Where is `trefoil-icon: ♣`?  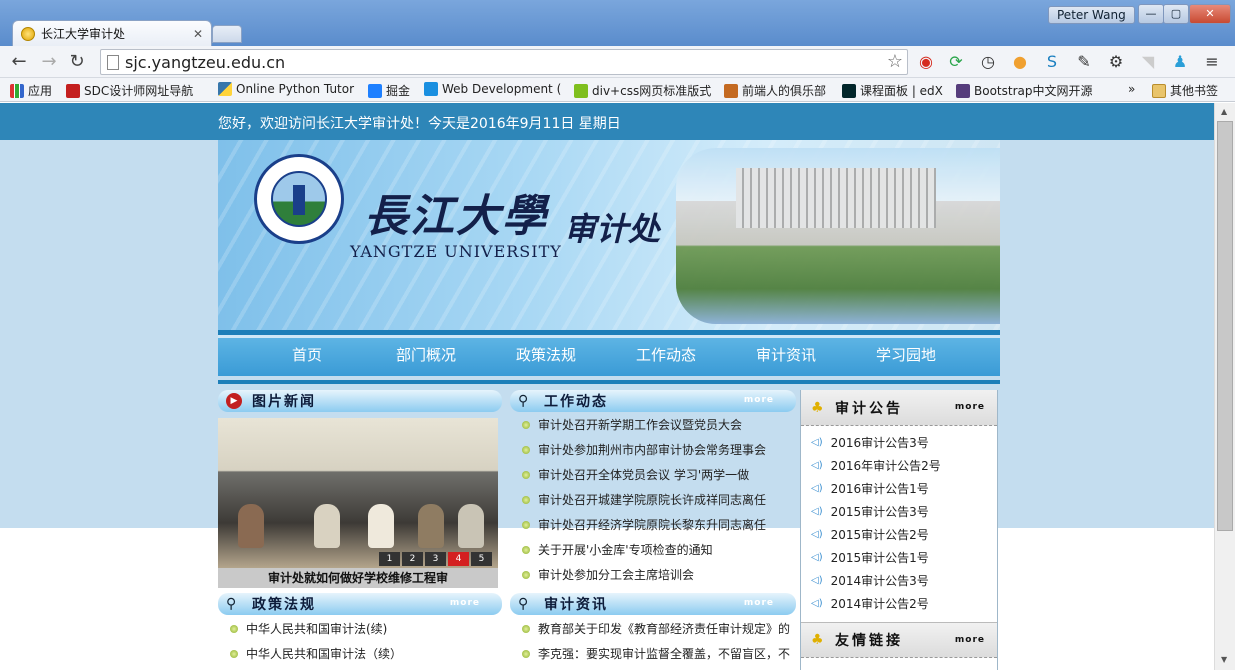
trefoil-icon: ♣ is located at coordinates (817, 407).